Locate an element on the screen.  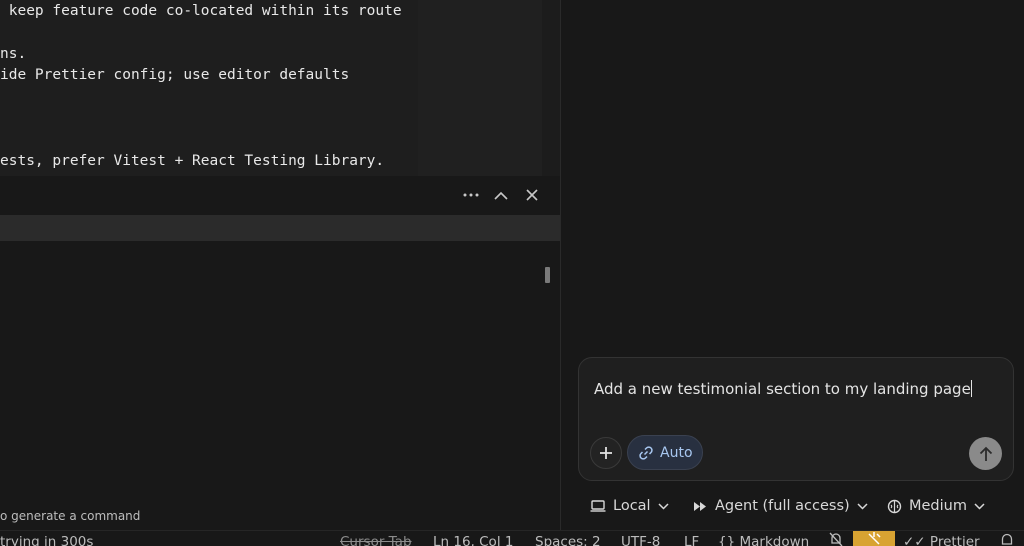
selected-row is located at coordinates (280, 228).